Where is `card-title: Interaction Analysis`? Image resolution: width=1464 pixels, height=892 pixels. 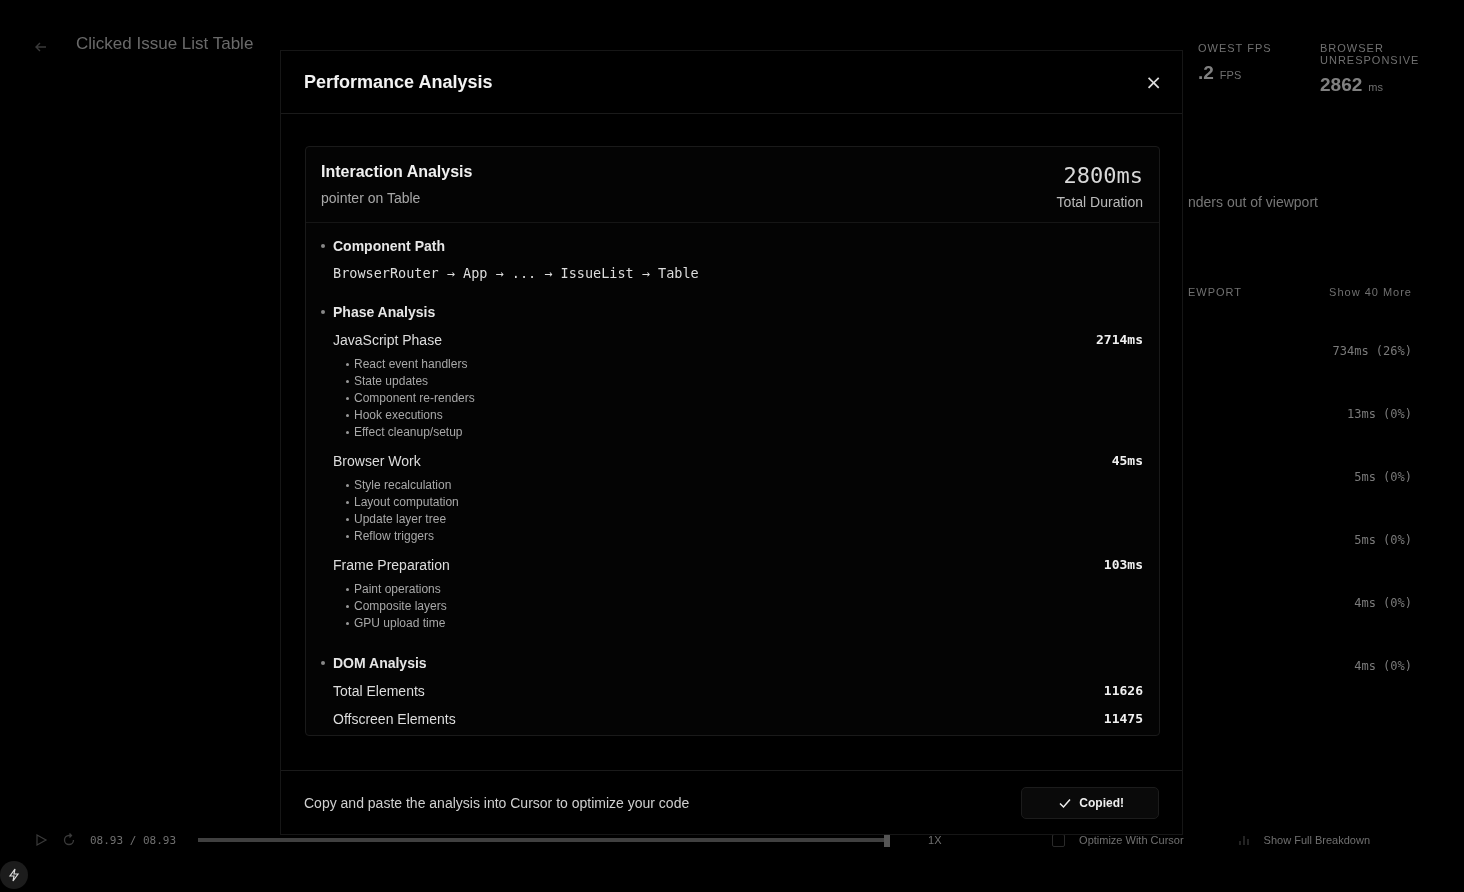 card-title: Interaction Analysis is located at coordinates (397, 172).